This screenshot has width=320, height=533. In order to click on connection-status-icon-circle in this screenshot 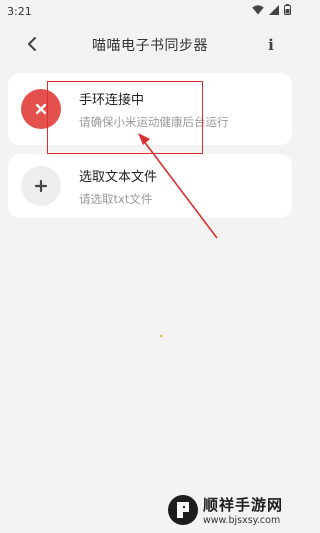, I will do `click(41, 109)`.